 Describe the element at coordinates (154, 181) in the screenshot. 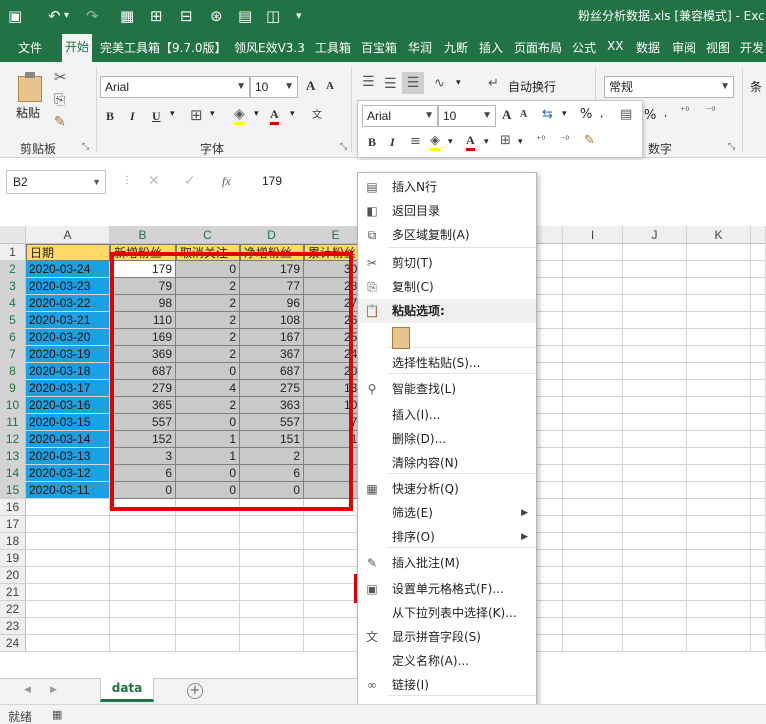

I see `cancel-icon: ✕` at that location.